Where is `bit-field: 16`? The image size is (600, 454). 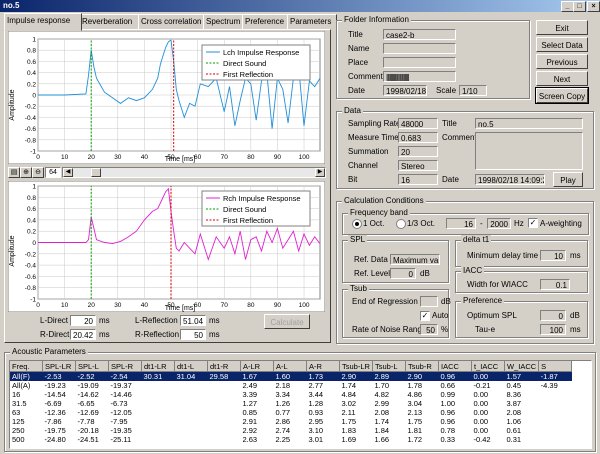
bit-field: 16 is located at coordinates (418, 179).